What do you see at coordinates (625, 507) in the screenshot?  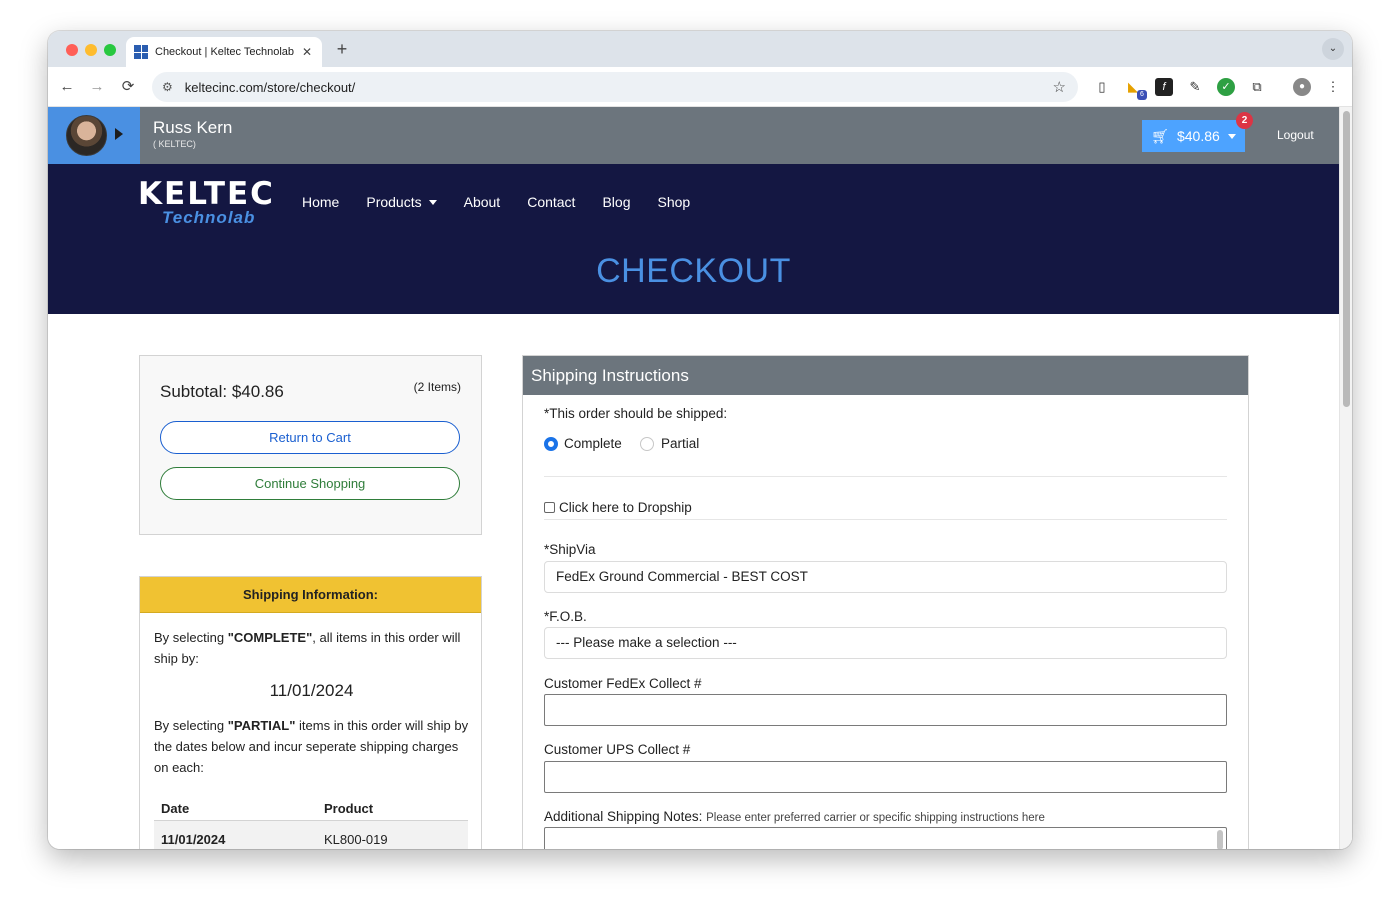 I see `dropship-label: Click here to Dropship` at bounding box center [625, 507].